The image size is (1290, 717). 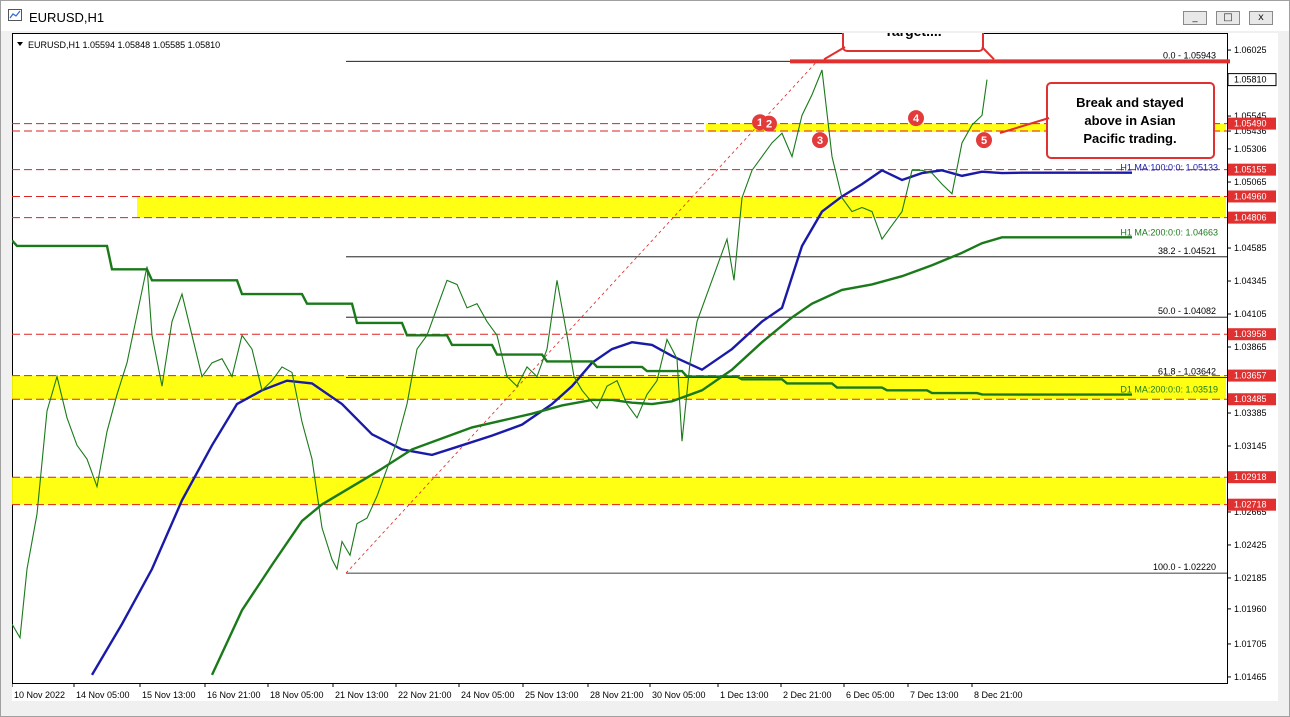 What do you see at coordinates (984, 141) in the screenshot?
I see `marker-number: 5` at bounding box center [984, 141].